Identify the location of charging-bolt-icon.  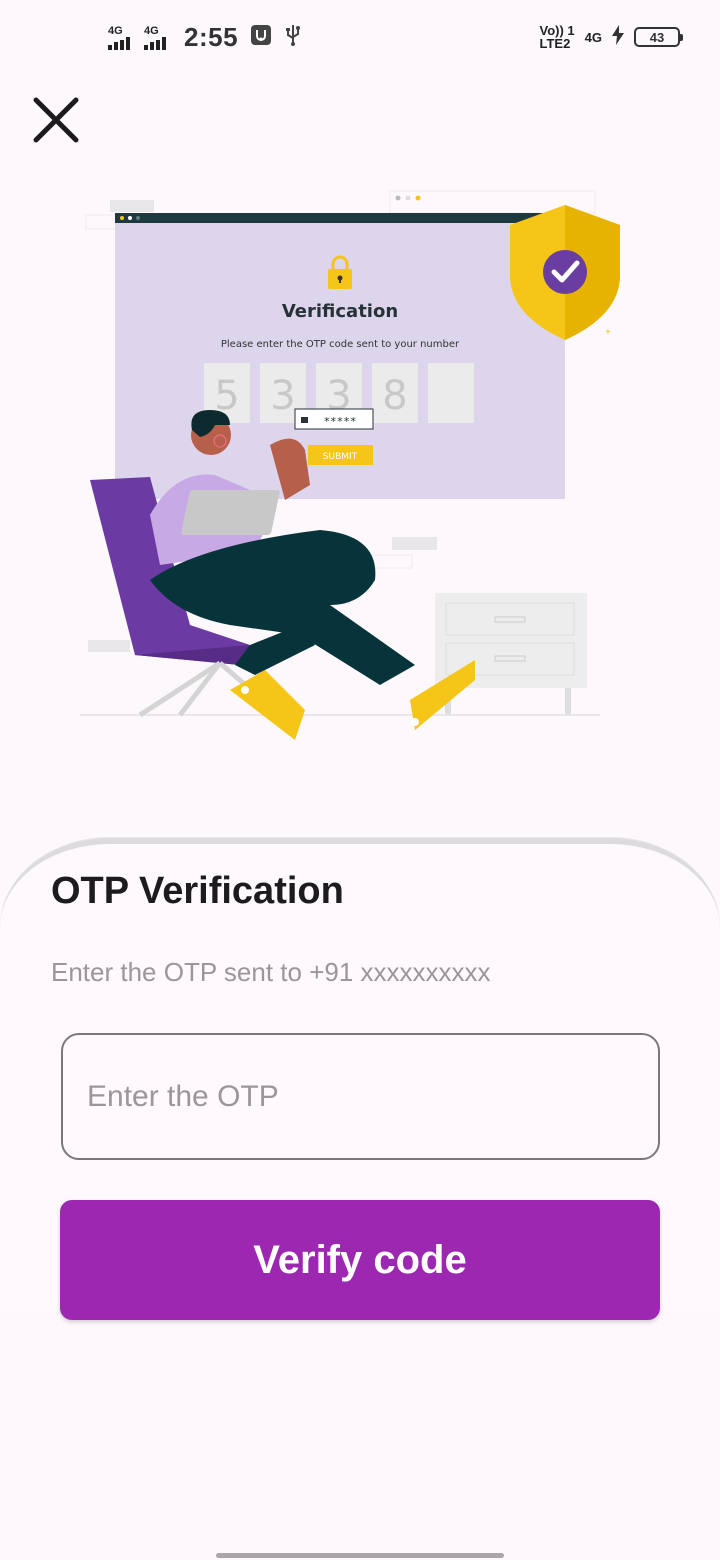
(618, 37).